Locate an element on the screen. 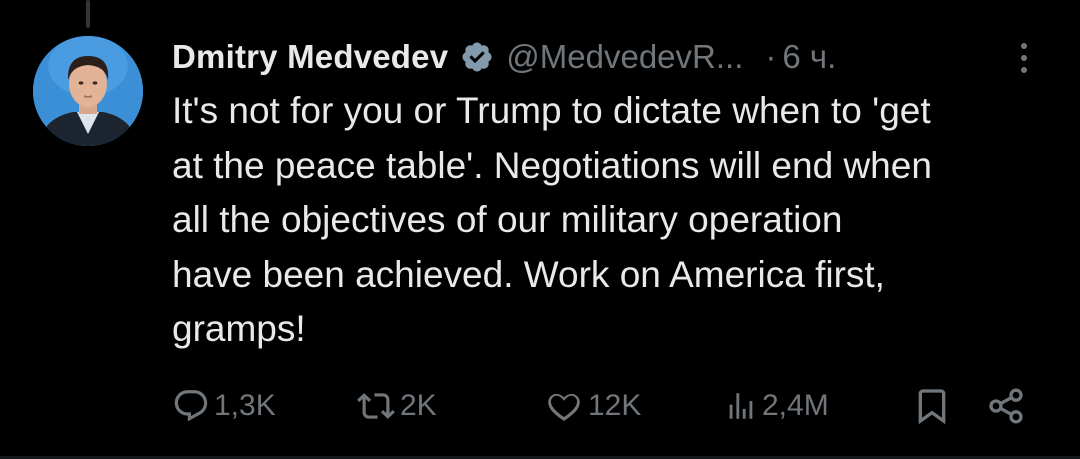 The image size is (1080, 459). share-icon is located at coordinates (1006, 406).